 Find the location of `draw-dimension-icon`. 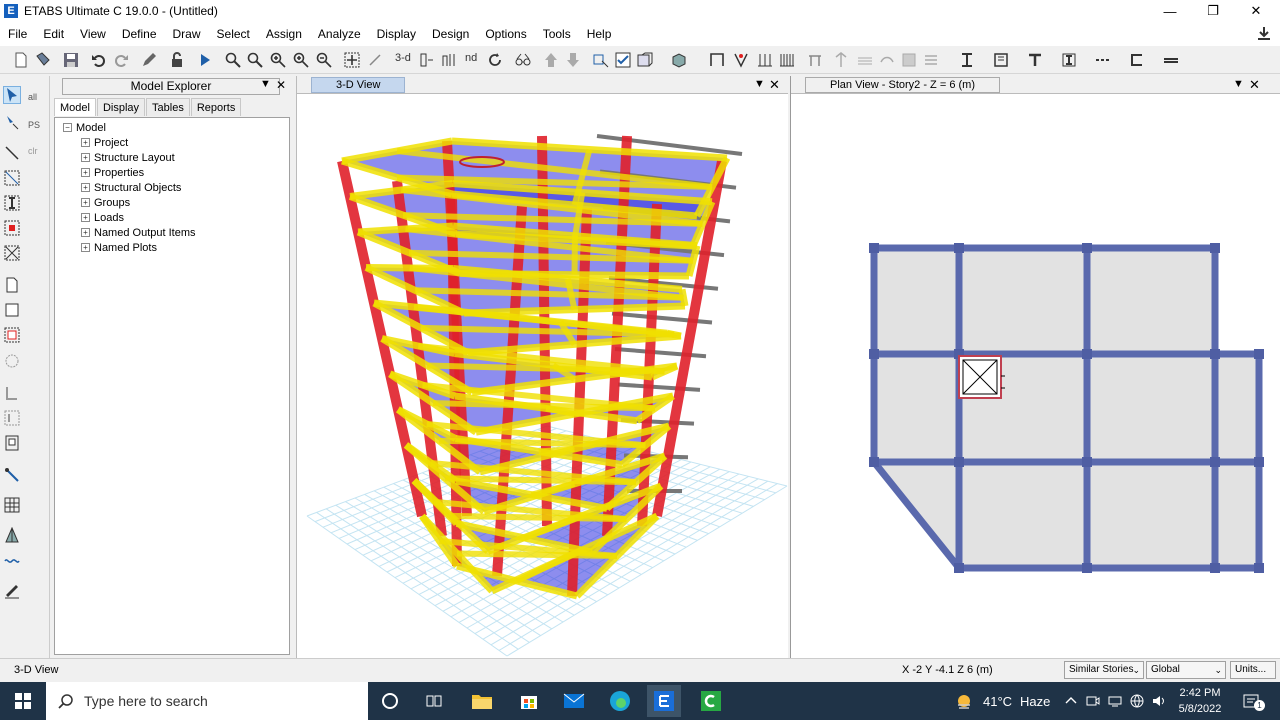

draw-dimension-icon is located at coordinates (12, 535).